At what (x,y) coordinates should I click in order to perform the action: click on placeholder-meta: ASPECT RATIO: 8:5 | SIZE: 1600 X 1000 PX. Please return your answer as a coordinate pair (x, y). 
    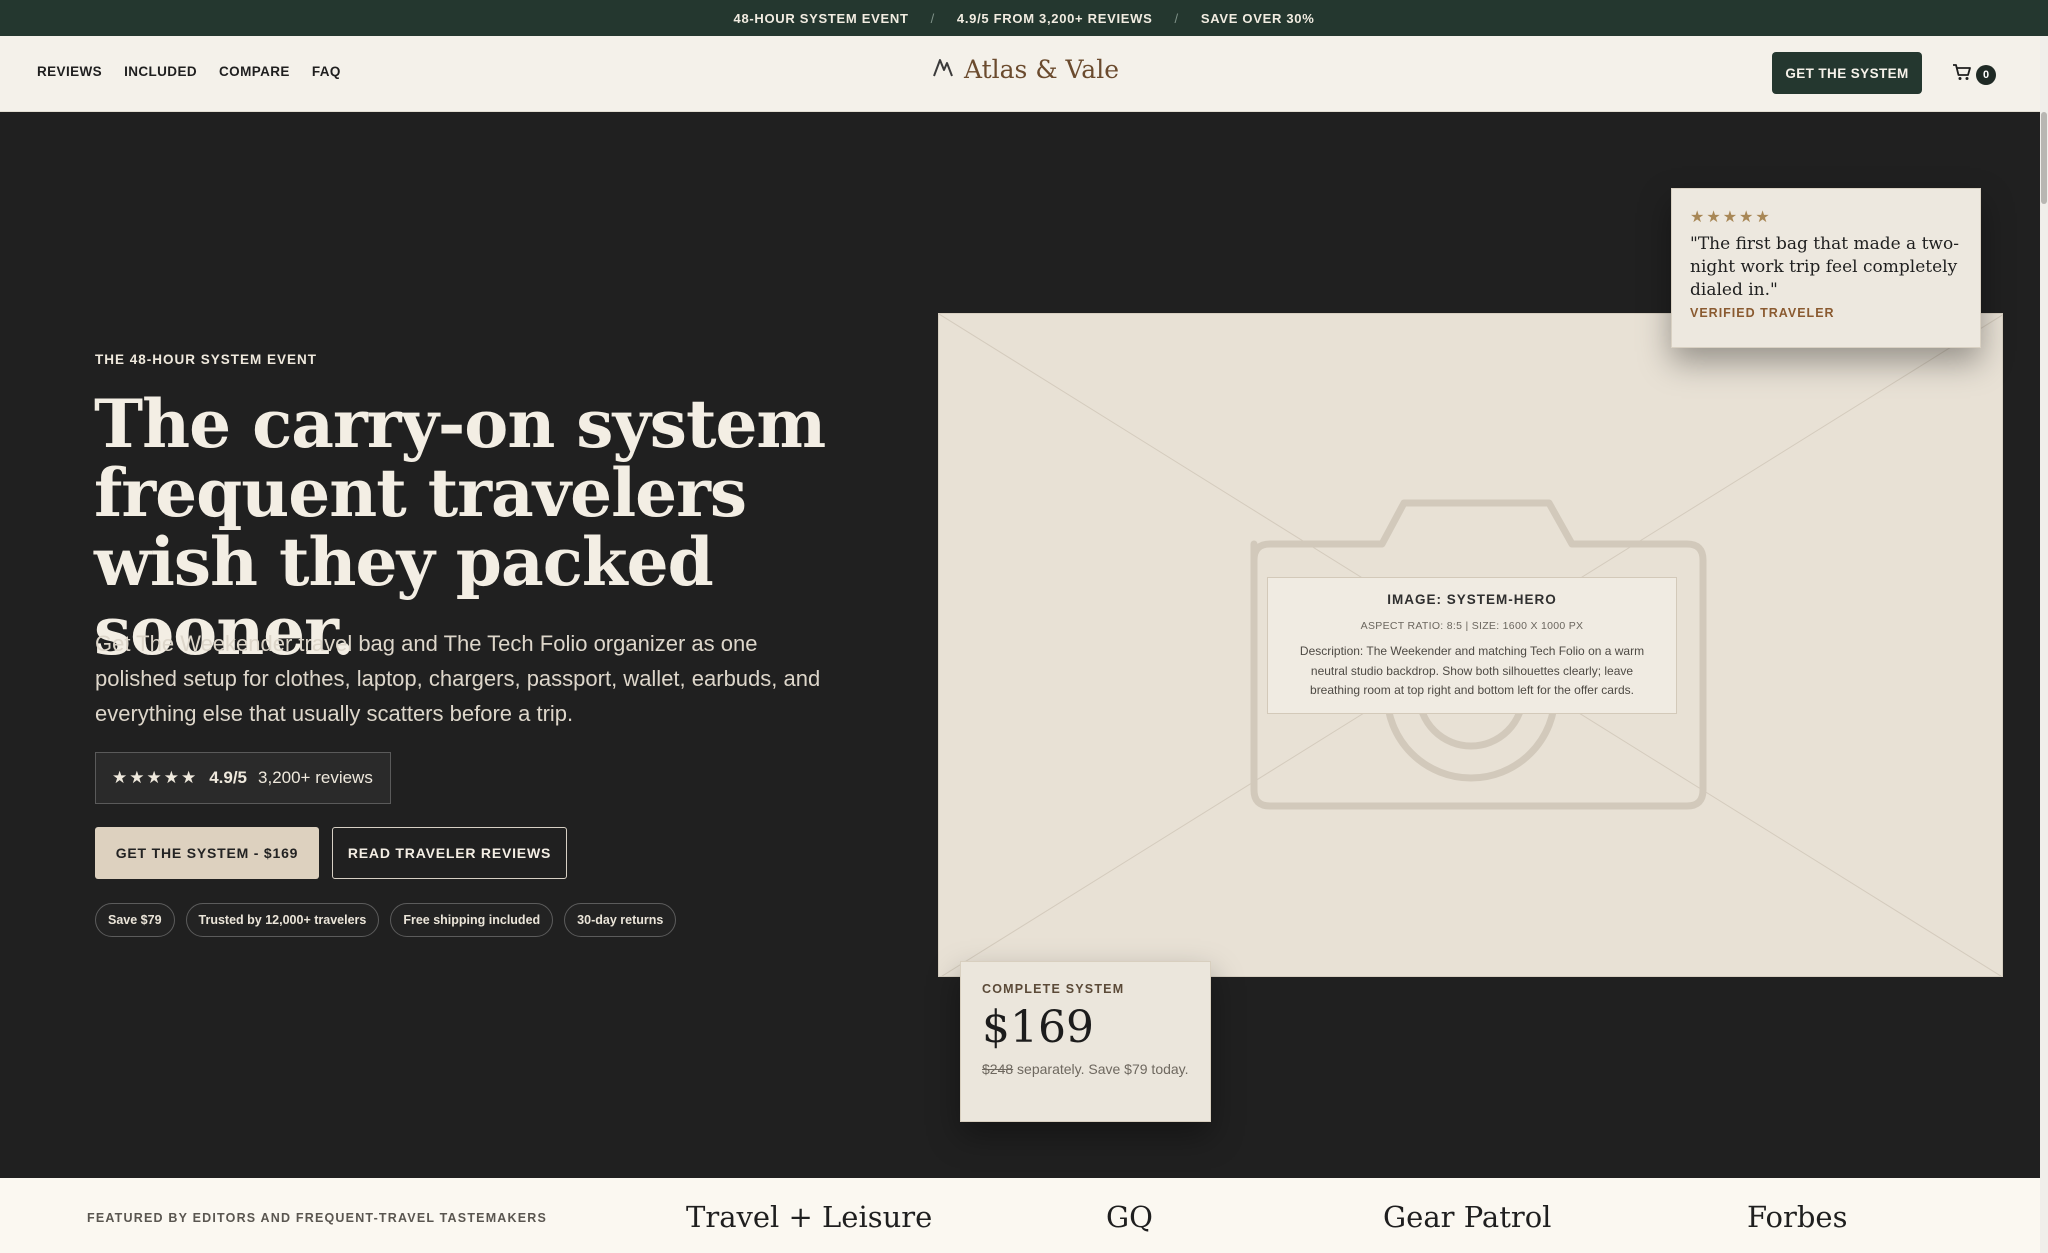
    Looking at the image, I should click on (1472, 626).